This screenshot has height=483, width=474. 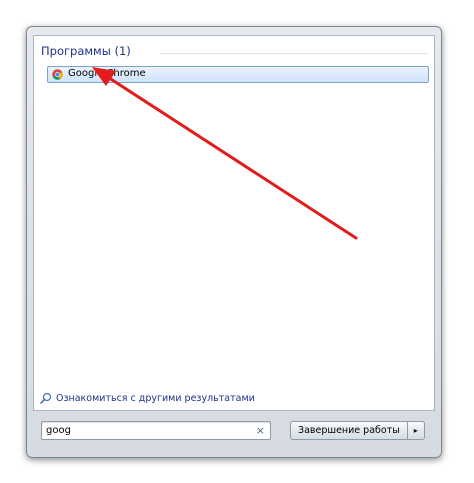 I want to click on group-header-divider, so click(x=294, y=53).